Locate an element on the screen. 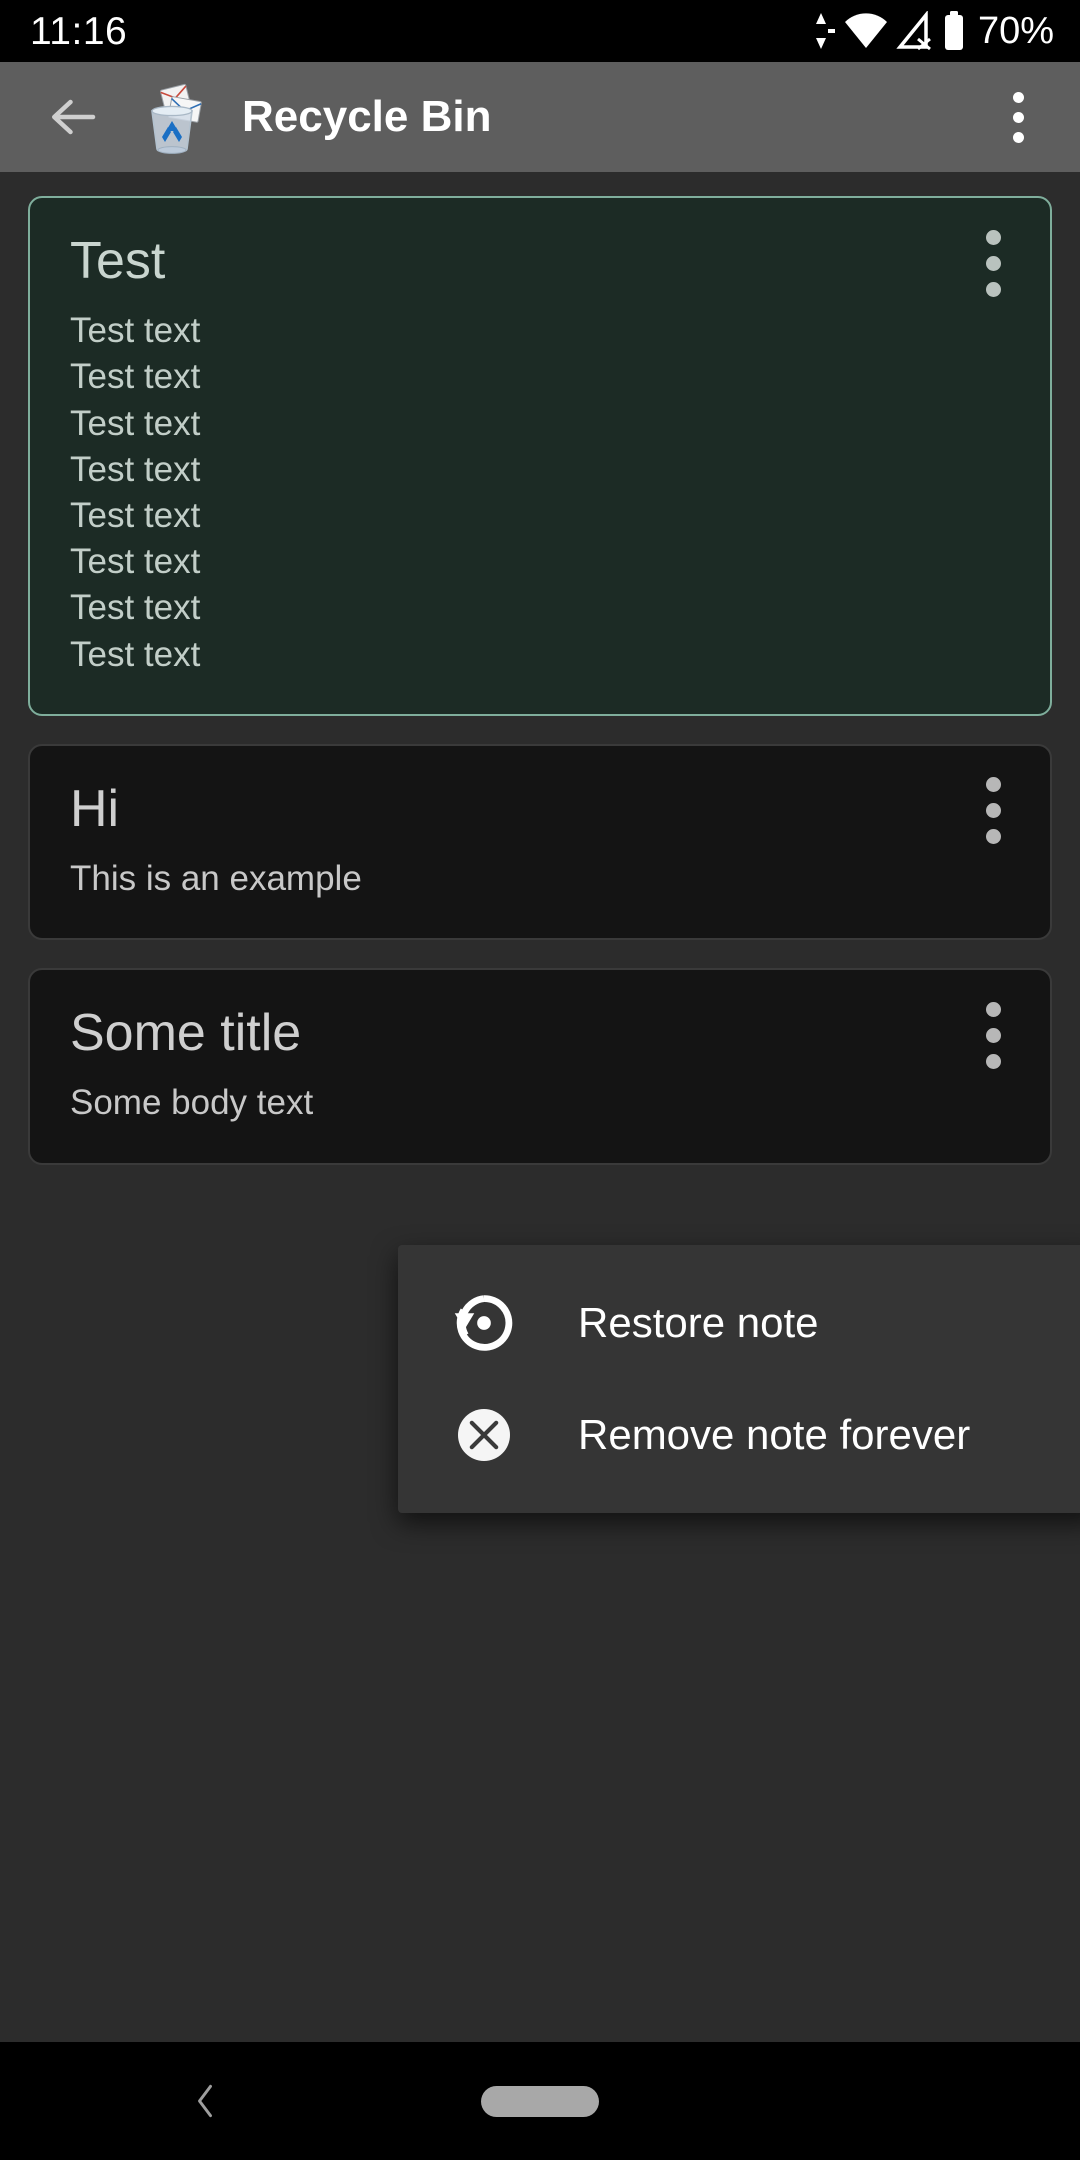  nav-back-chevron-icon is located at coordinates (205, 2101).